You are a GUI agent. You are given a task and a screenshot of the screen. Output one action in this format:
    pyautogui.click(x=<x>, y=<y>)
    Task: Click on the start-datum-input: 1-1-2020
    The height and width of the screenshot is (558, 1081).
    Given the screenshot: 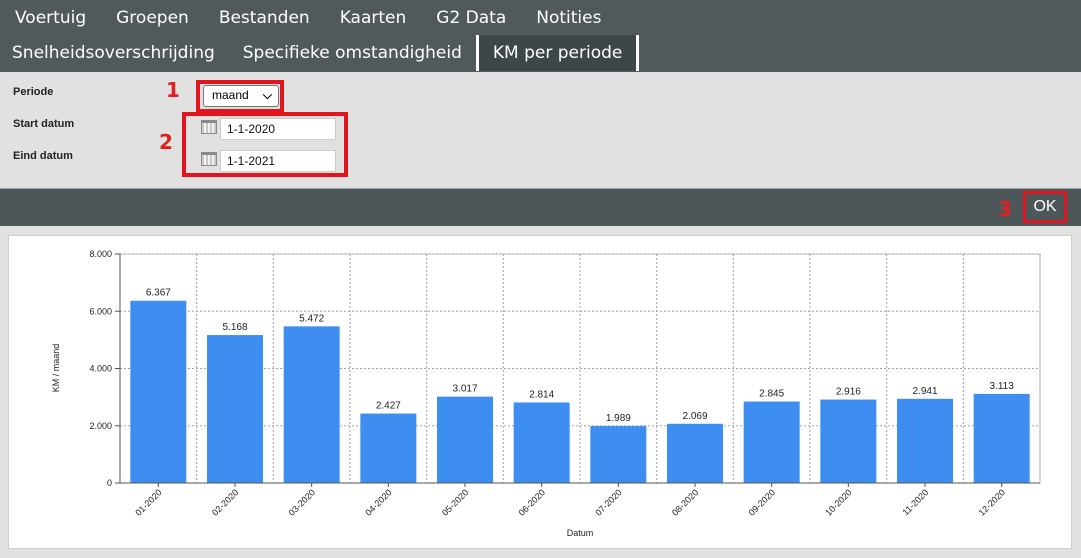 What is the action you would take?
    pyautogui.click(x=278, y=129)
    